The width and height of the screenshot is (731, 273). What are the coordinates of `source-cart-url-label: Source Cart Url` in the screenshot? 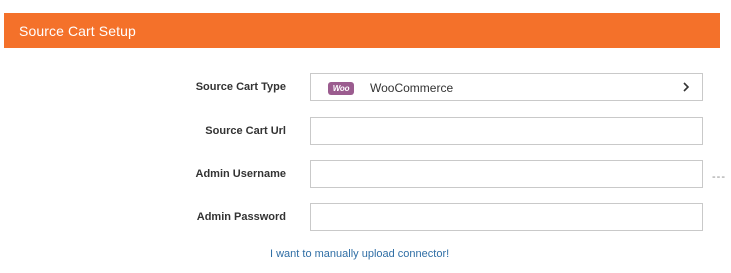 It's located at (245, 131).